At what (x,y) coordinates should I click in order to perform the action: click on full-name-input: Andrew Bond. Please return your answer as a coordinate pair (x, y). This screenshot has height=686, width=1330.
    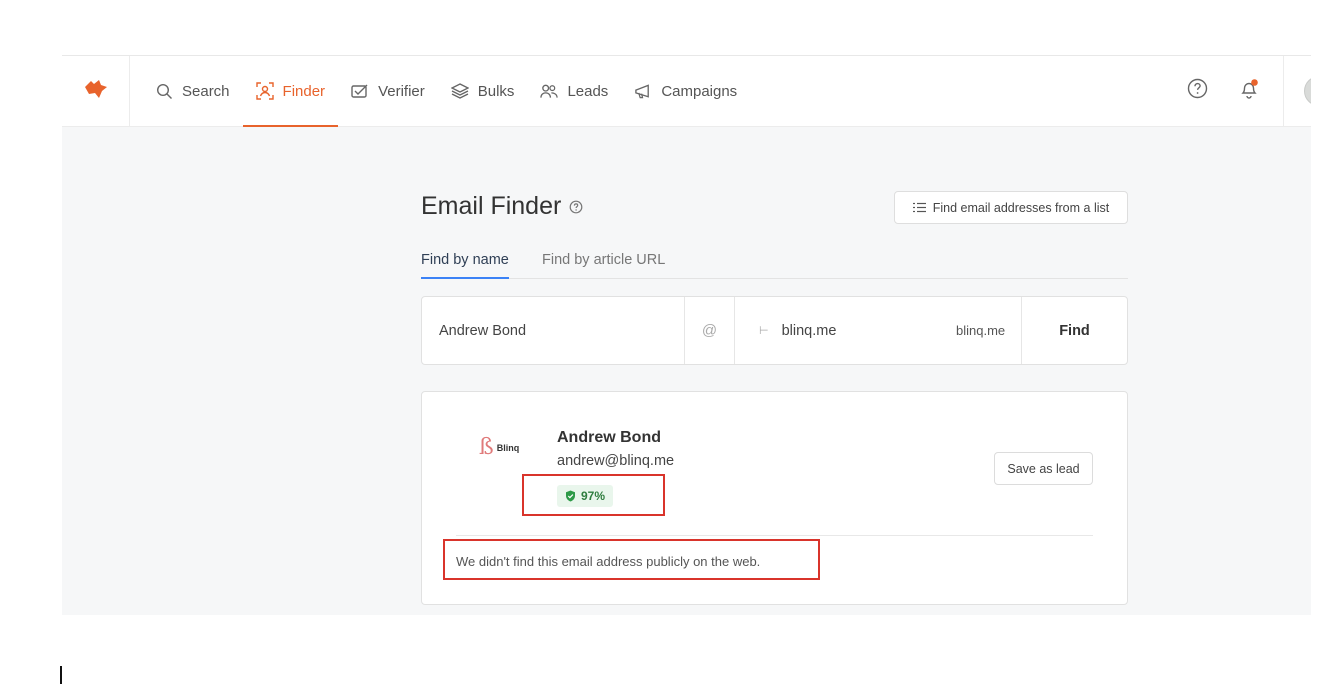
    Looking at the image, I should click on (559, 330).